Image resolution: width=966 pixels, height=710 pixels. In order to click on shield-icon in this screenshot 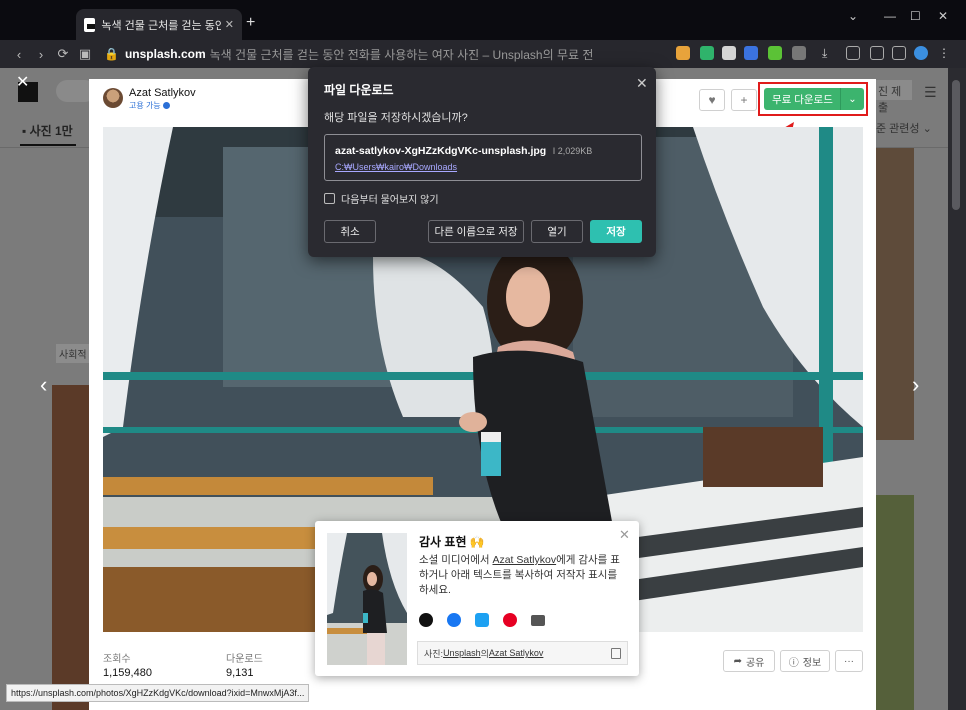, I will do `click(707, 53)`.